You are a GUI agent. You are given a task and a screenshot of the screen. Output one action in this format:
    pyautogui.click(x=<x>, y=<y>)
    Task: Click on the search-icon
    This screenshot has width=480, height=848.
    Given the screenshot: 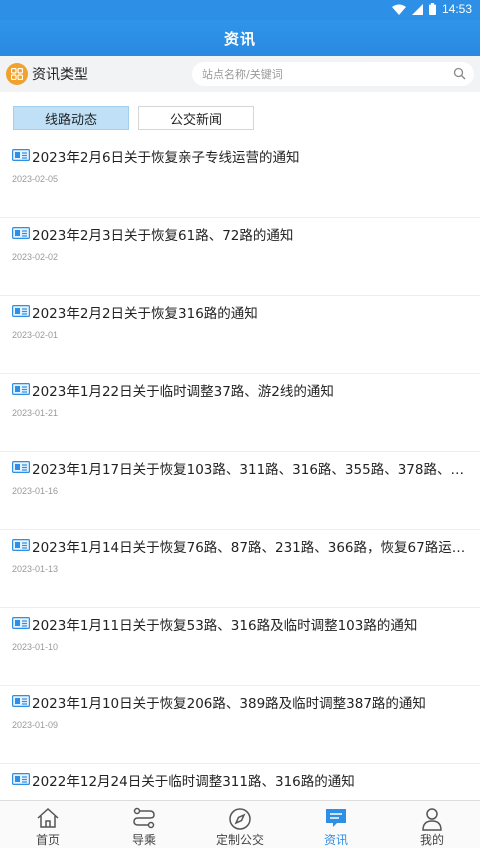 What is the action you would take?
    pyautogui.click(x=459, y=73)
    